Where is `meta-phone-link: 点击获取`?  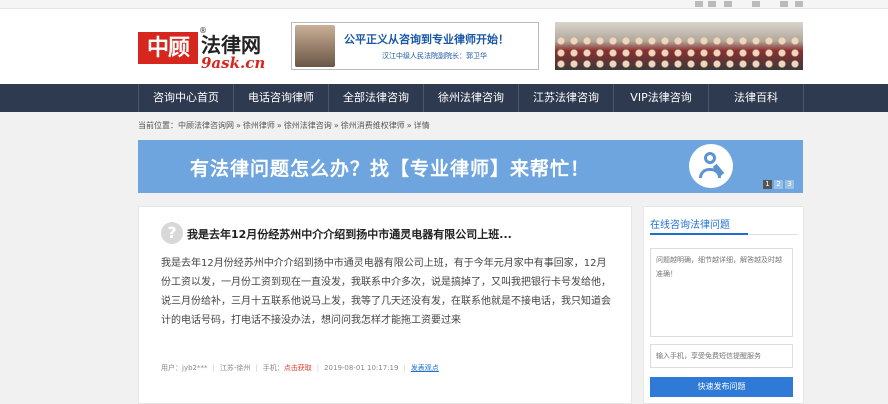 meta-phone-link: 点击获取 is located at coordinates (298, 368).